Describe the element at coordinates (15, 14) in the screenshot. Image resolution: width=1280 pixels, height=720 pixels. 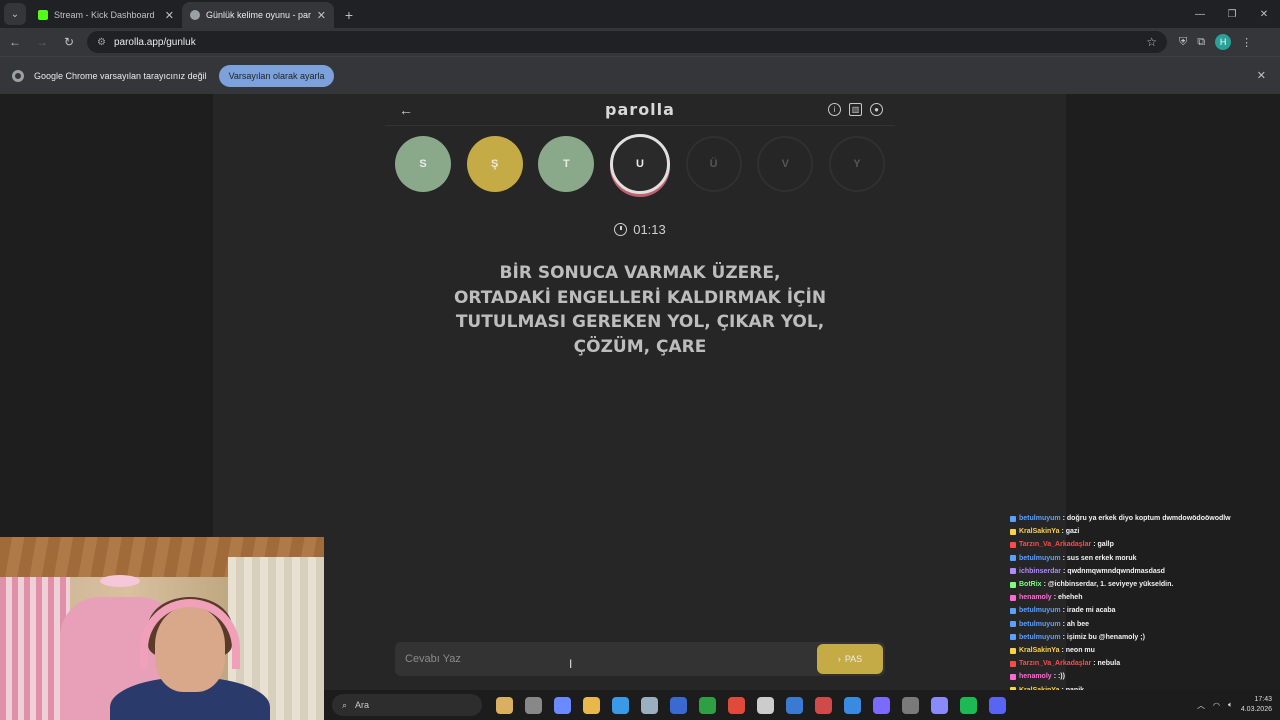
I see `tab-search-button: ⌄` at that location.